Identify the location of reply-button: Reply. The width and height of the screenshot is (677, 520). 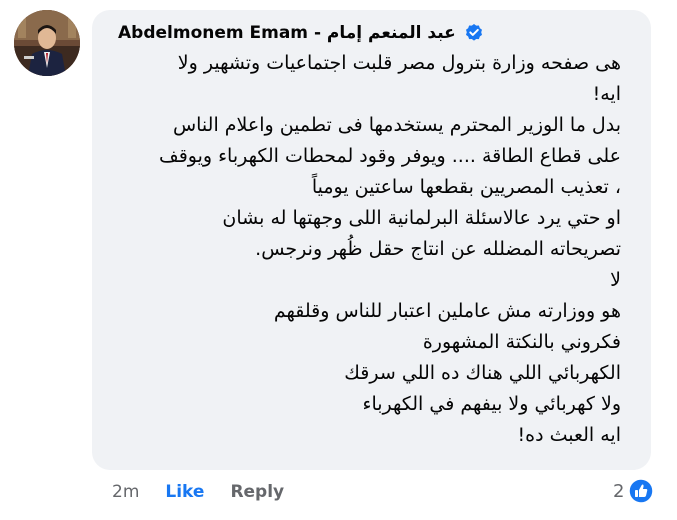
(257, 492).